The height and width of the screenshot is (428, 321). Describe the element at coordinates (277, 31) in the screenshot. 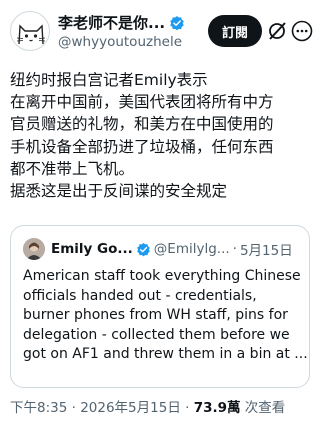

I see `grok-slash-icon` at that location.